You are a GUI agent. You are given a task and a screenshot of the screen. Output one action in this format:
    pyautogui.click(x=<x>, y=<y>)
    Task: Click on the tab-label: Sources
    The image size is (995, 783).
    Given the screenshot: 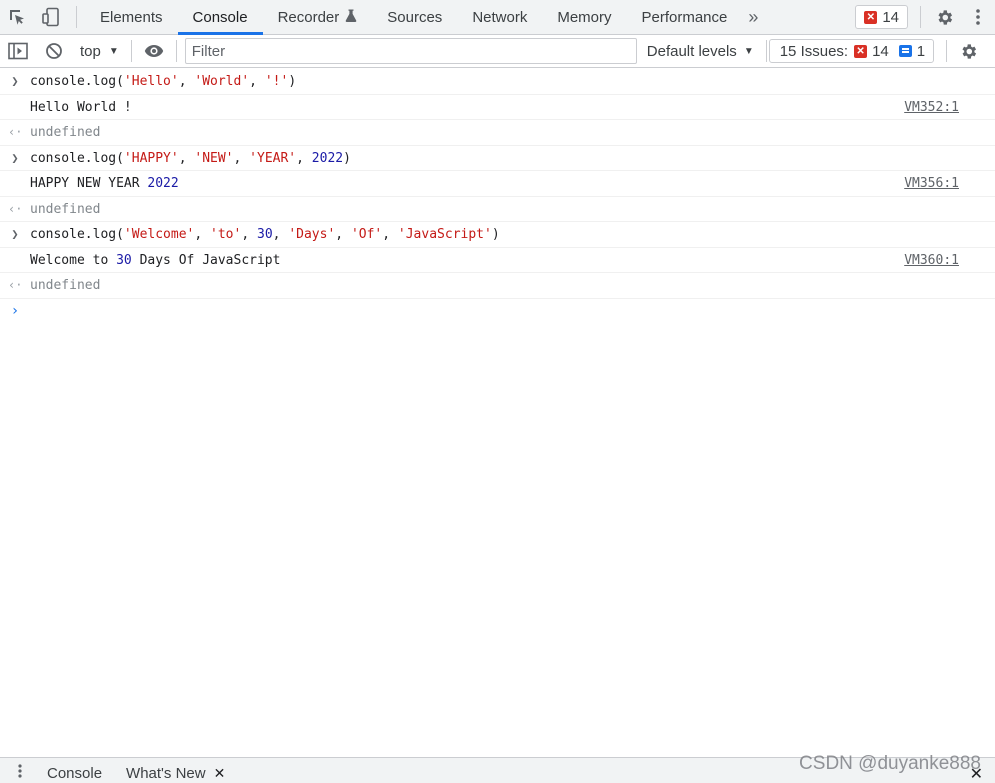 What is the action you would take?
    pyautogui.click(x=415, y=17)
    